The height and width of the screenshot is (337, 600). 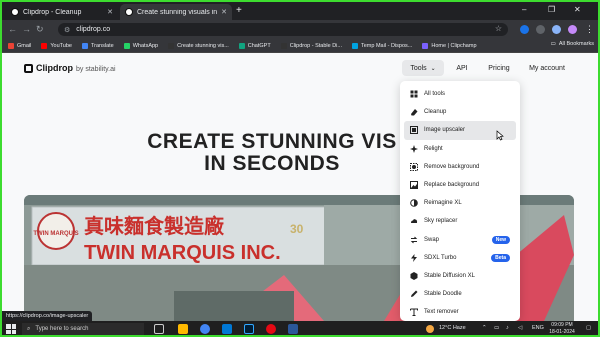 I want to click on menu-item-label: Replace background, so click(x=452, y=185).